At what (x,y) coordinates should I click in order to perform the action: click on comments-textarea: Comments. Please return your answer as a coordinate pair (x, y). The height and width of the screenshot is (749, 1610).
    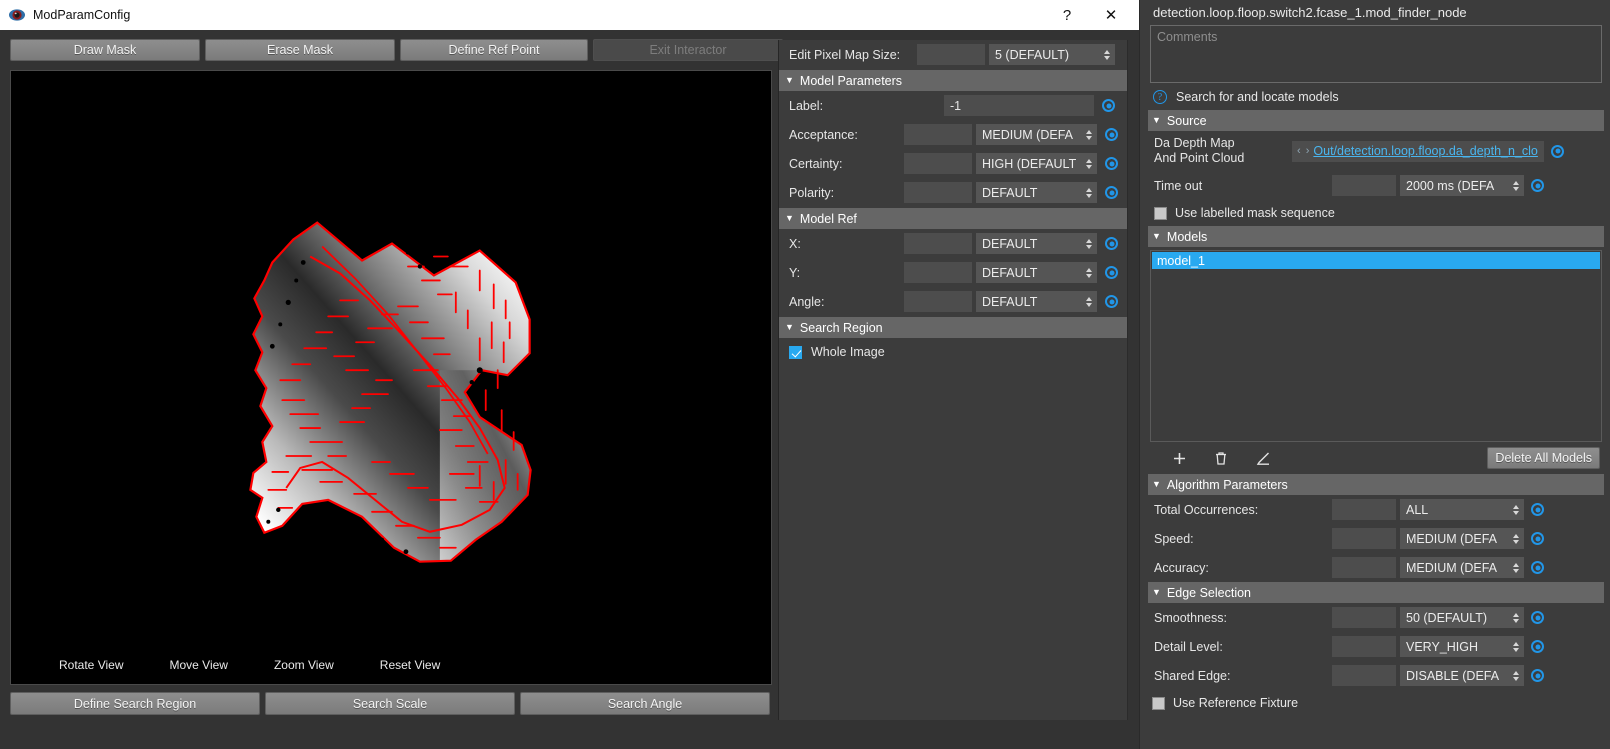
    Looking at the image, I should click on (1376, 54).